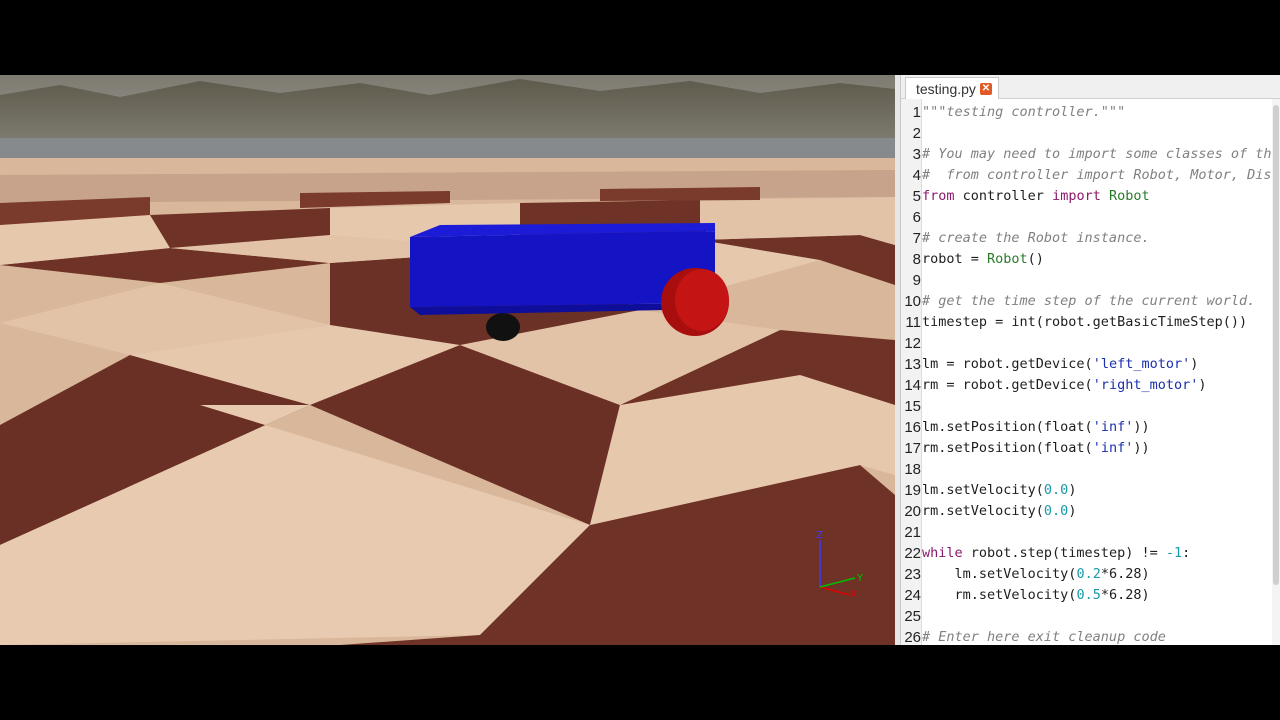 This screenshot has height=720, width=1280. I want to click on code-token: # create the Robot instance., so click(1036, 238).